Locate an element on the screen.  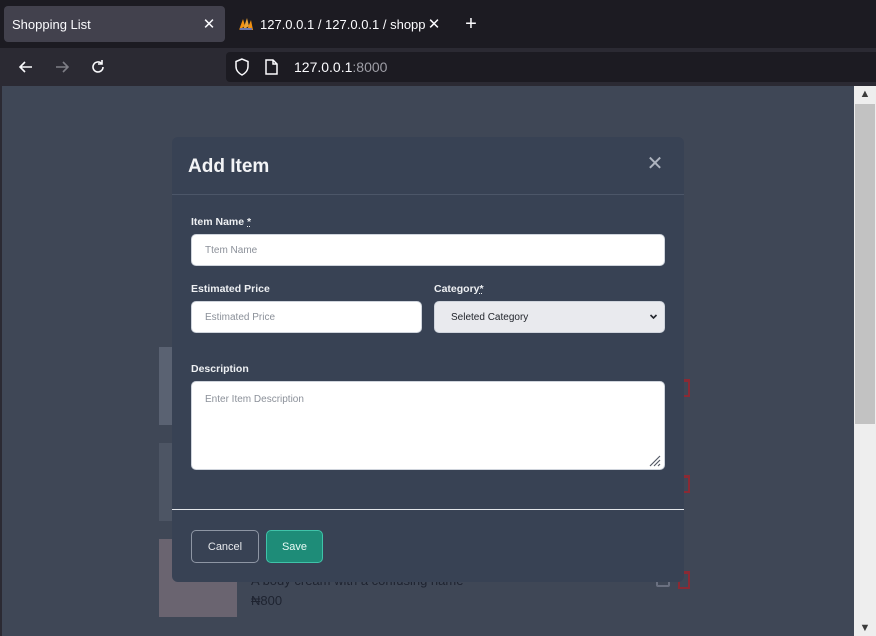
category-selected-value: Seleted Category is located at coordinates (490, 317).